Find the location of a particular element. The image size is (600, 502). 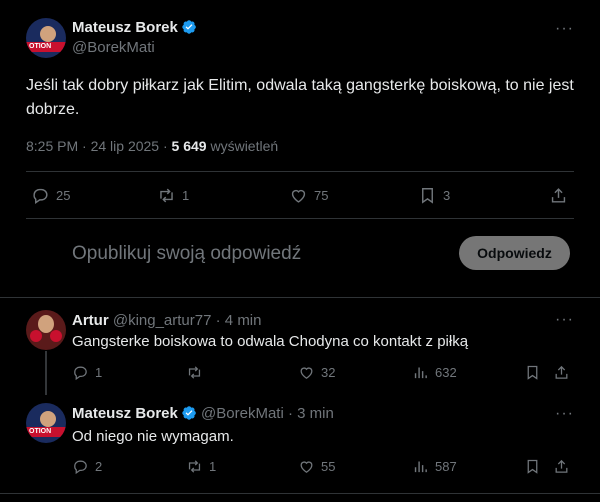

reply-action: 1 is located at coordinates (87, 372).